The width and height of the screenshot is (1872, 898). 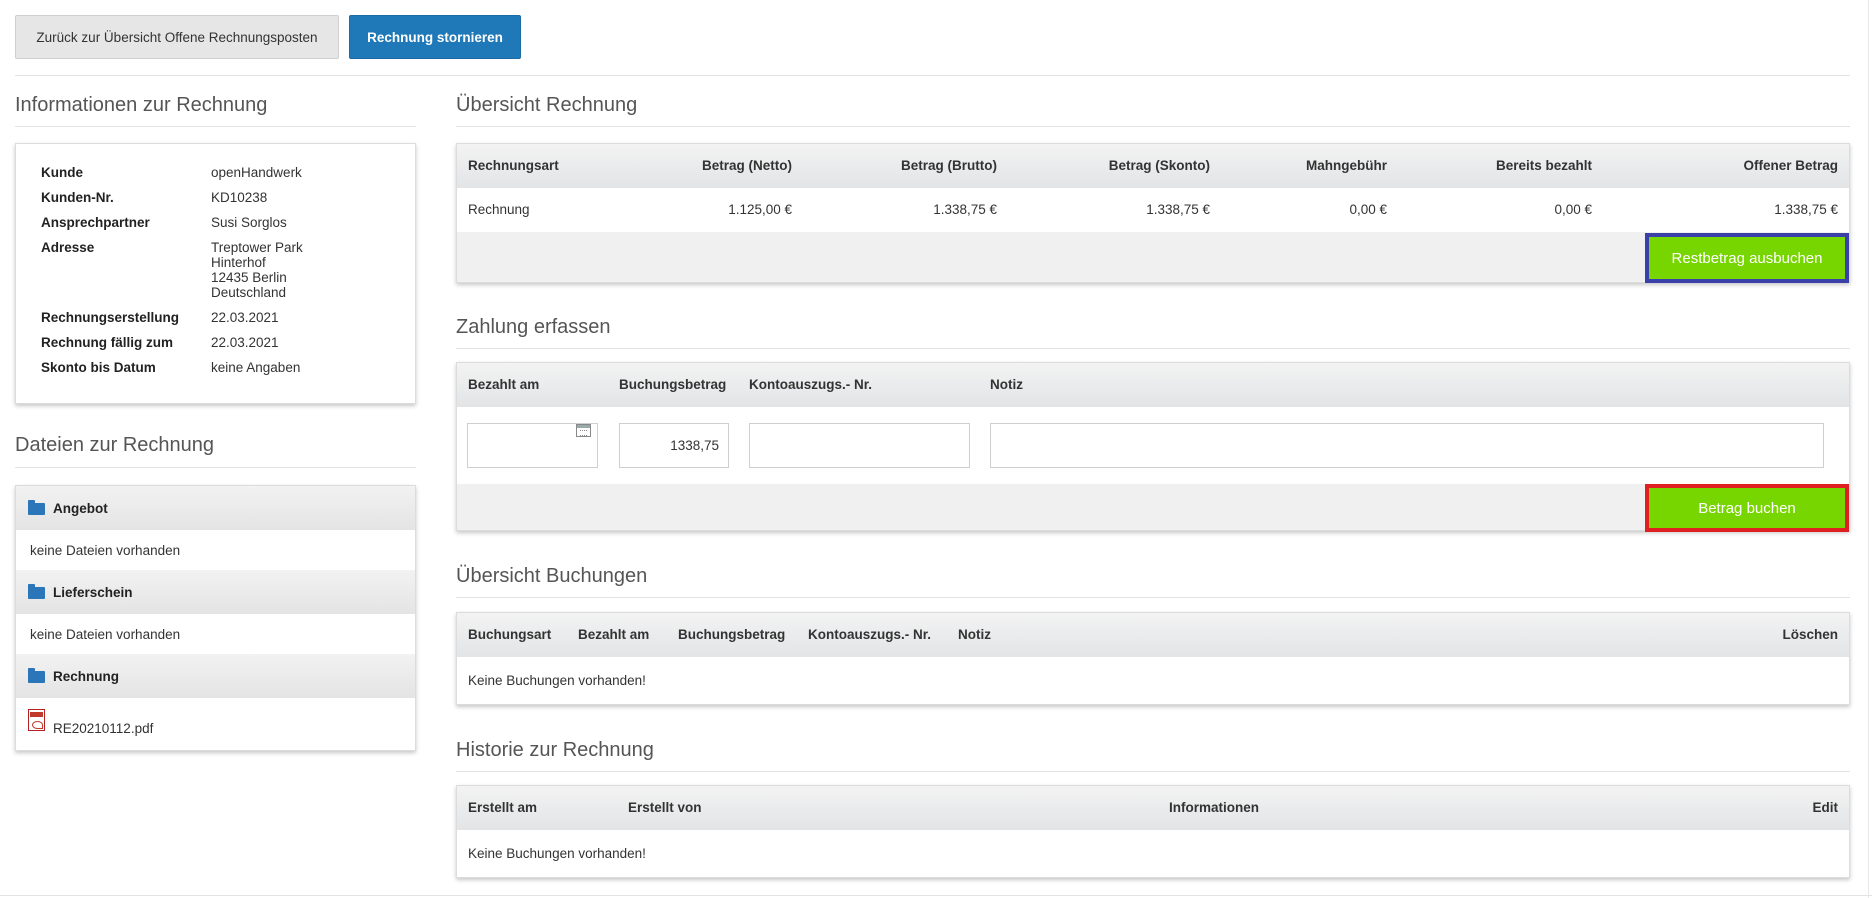 What do you see at coordinates (1790, 165) in the screenshot?
I see `col-open: Offener Betrag` at bounding box center [1790, 165].